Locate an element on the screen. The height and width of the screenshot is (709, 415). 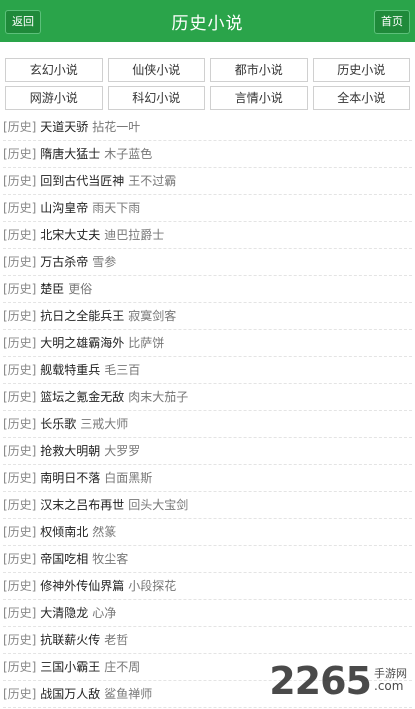
list-item: [历史] 万古杀帝 雪参 is located at coordinates (207, 262).